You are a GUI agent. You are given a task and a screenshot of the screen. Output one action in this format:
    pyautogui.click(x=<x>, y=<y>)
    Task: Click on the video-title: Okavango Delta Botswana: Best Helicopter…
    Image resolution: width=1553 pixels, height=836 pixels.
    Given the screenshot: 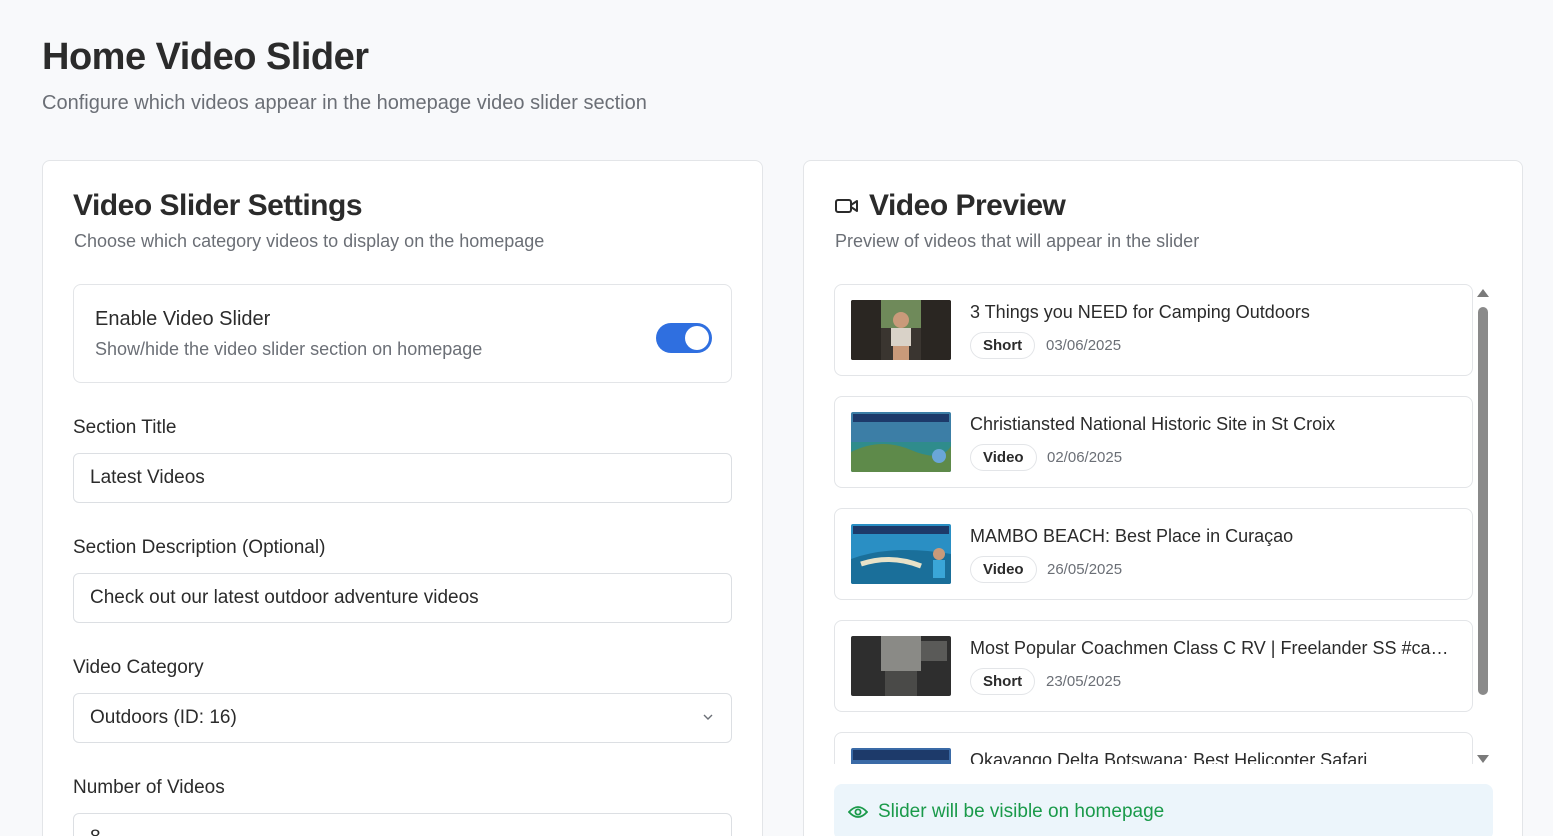 What is the action you would take?
    pyautogui.click(x=1169, y=757)
    